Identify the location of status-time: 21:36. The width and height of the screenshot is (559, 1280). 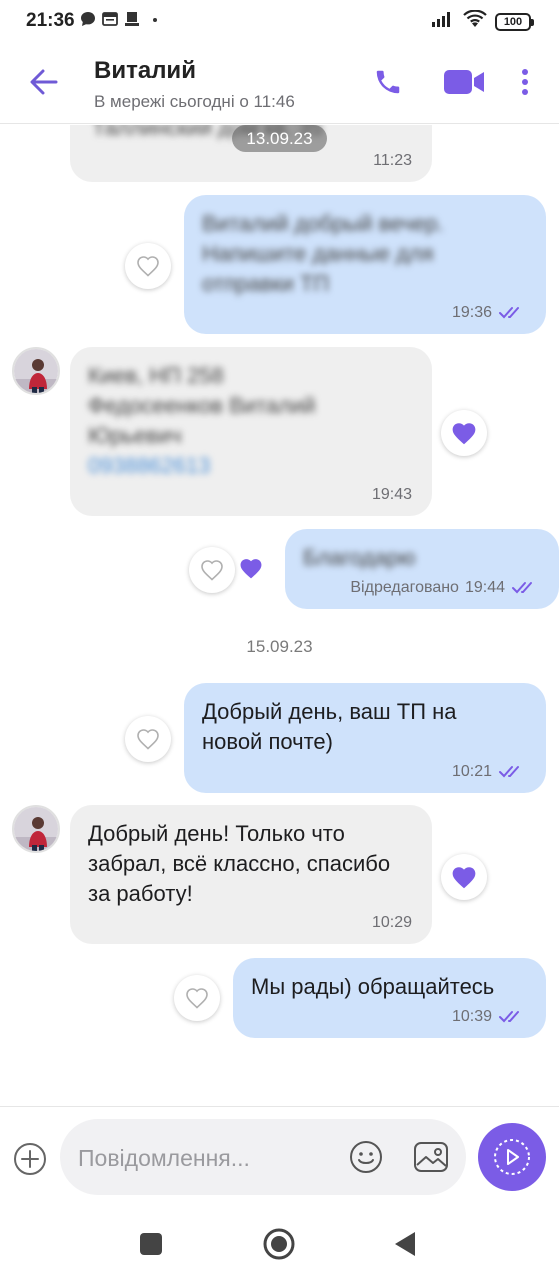
(50, 20).